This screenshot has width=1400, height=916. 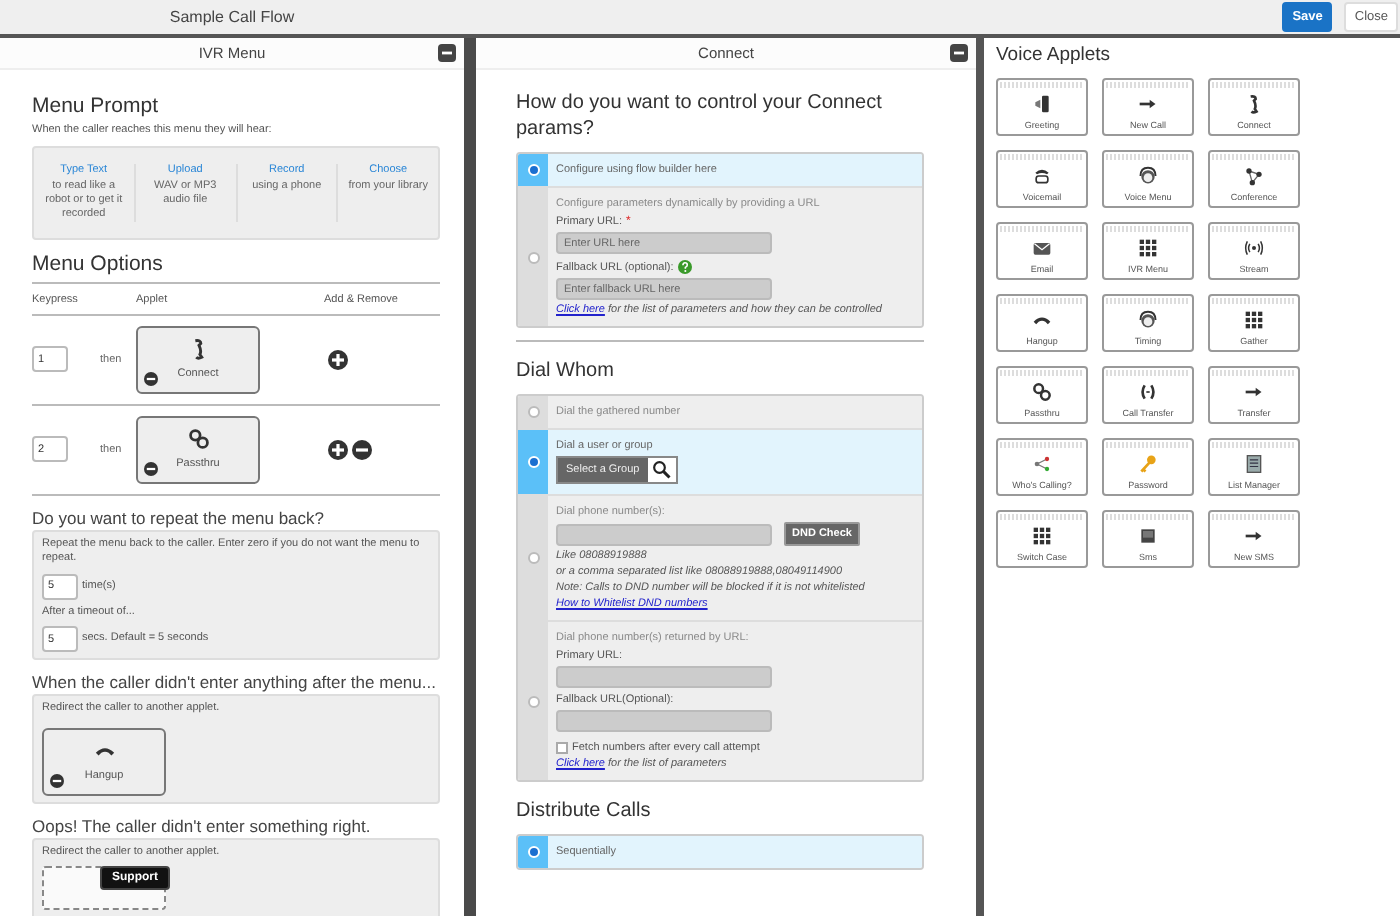 I want to click on speaker-icon, so click(x=1042, y=104).